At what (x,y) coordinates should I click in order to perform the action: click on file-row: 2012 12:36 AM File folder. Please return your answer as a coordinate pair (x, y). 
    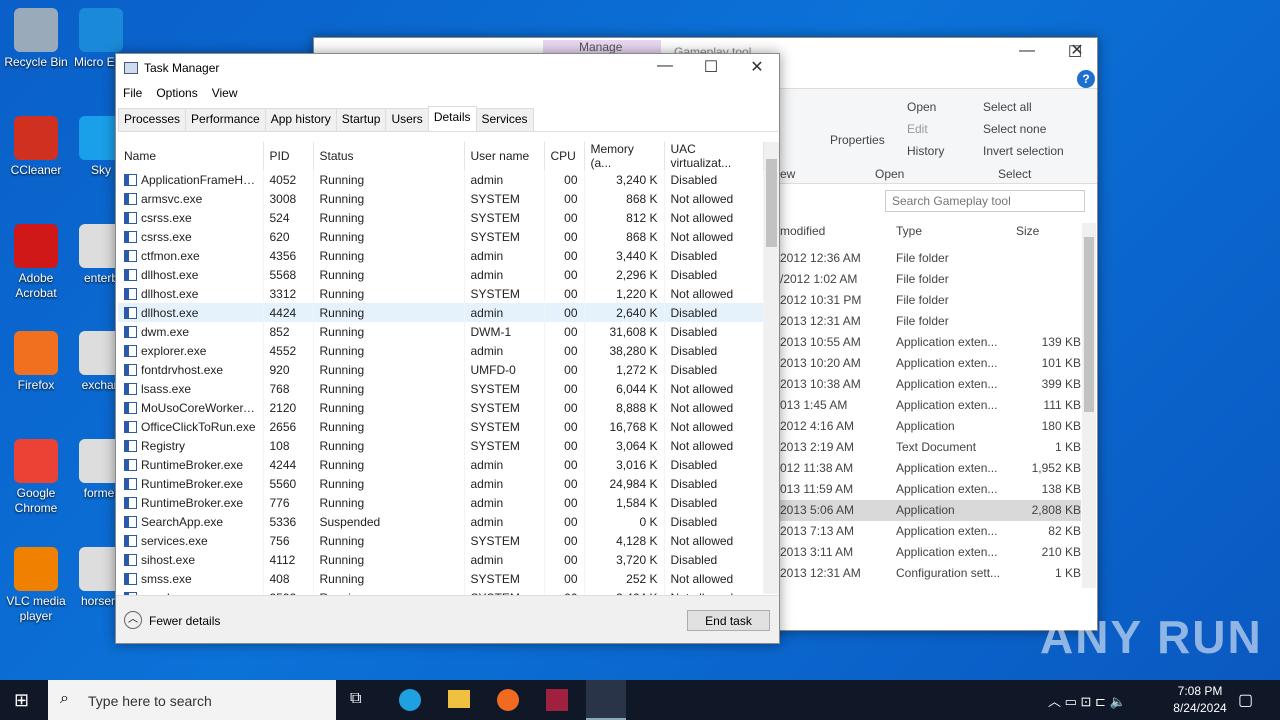
    Looking at the image, I should click on (928, 258).